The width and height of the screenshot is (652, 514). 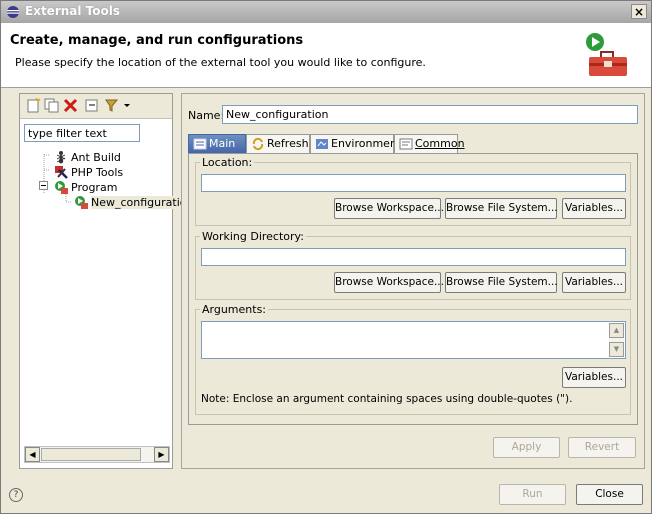 What do you see at coordinates (206, 115) in the screenshot?
I see `name-label: Name:` at bounding box center [206, 115].